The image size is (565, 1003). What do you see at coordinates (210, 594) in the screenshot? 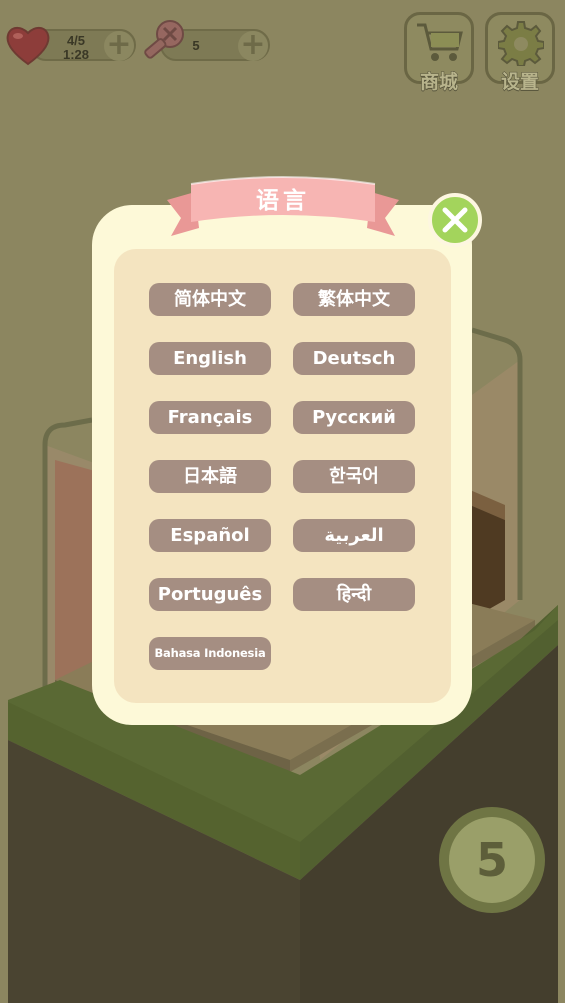
I see `language-option-portuguese: Português` at bounding box center [210, 594].